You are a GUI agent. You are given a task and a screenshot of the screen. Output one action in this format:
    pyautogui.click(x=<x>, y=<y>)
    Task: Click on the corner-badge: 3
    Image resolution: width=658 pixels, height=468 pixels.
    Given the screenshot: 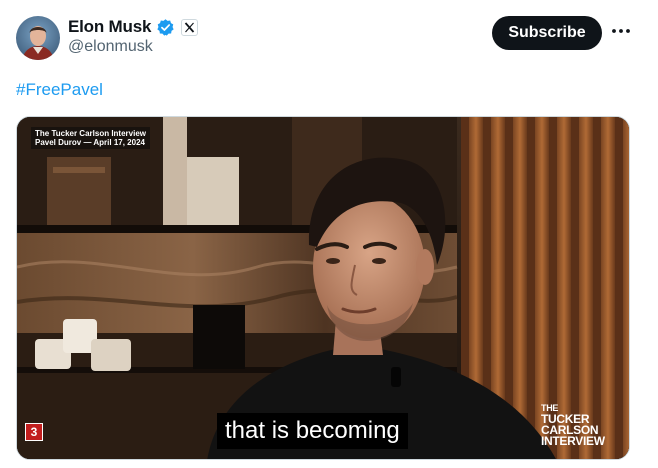 What is the action you would take?
    pyautogui.click(x=34, y=432)
    